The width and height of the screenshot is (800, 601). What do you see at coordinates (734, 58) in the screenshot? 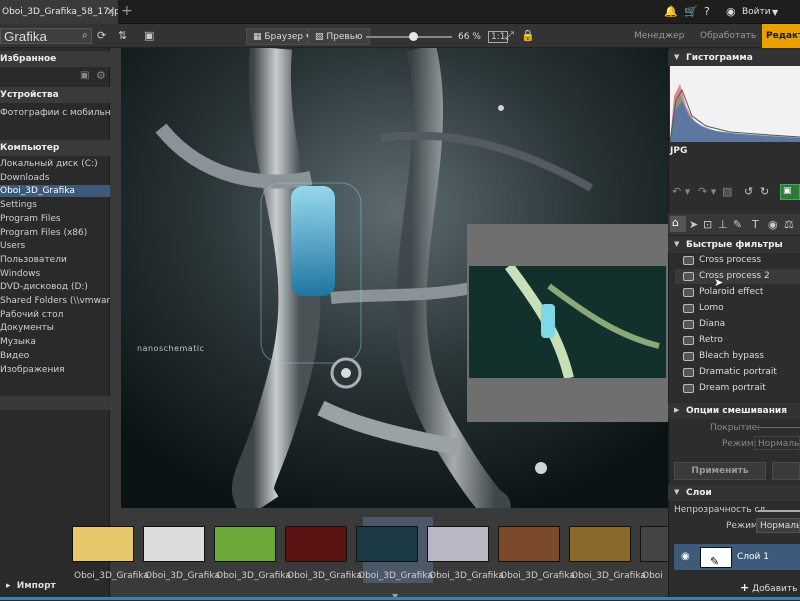
I see `histogram-header: ▼ Гистограмма` at bounding box center [734, 58].